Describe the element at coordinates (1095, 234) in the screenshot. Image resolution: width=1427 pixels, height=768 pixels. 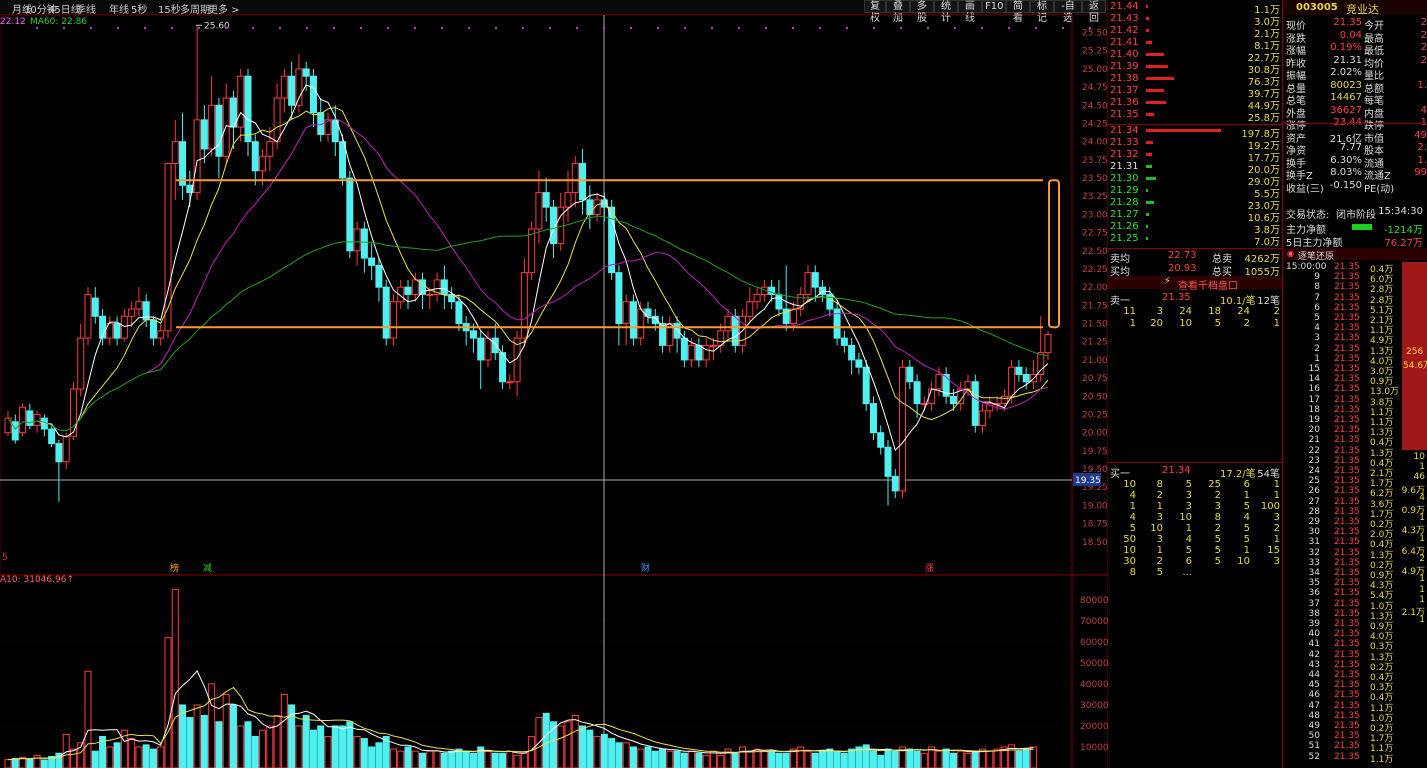
I see `price-axis-label: 22.75` at that location.